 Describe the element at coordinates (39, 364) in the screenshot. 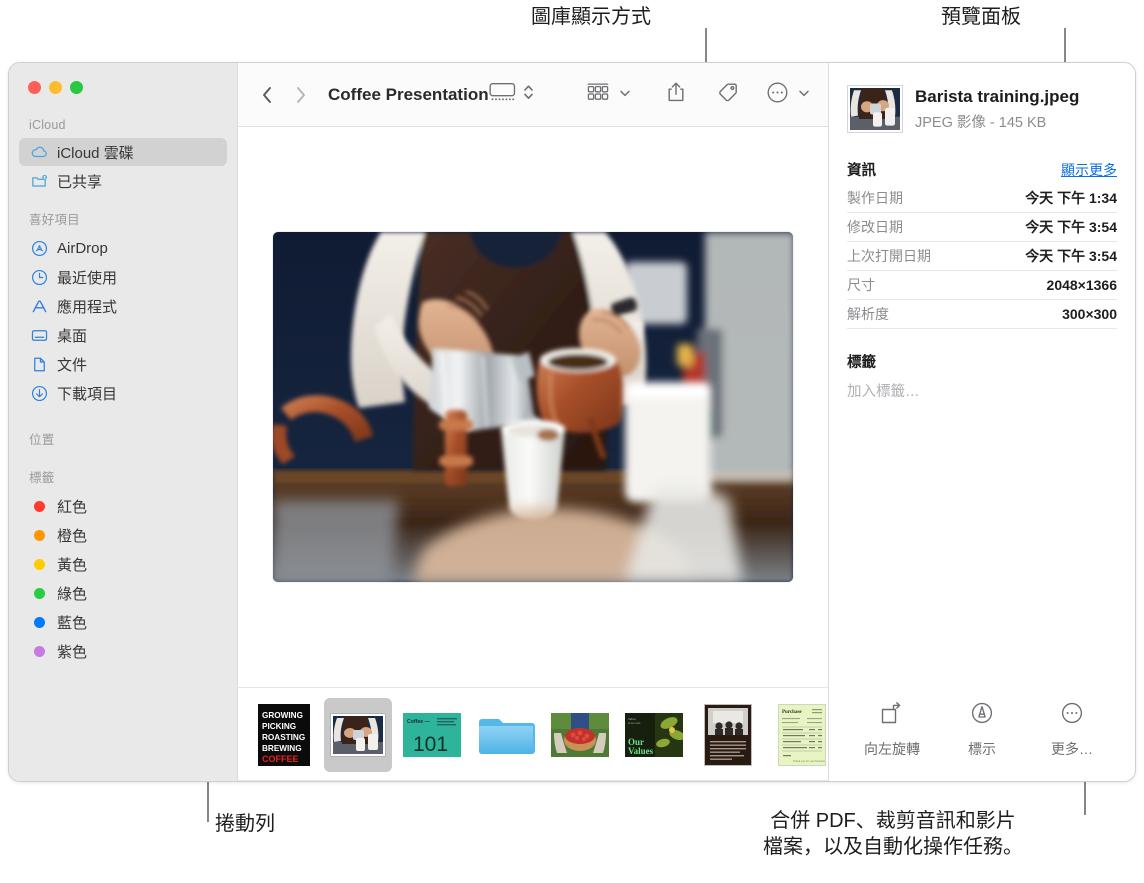

I see `documents-icon` at that location.